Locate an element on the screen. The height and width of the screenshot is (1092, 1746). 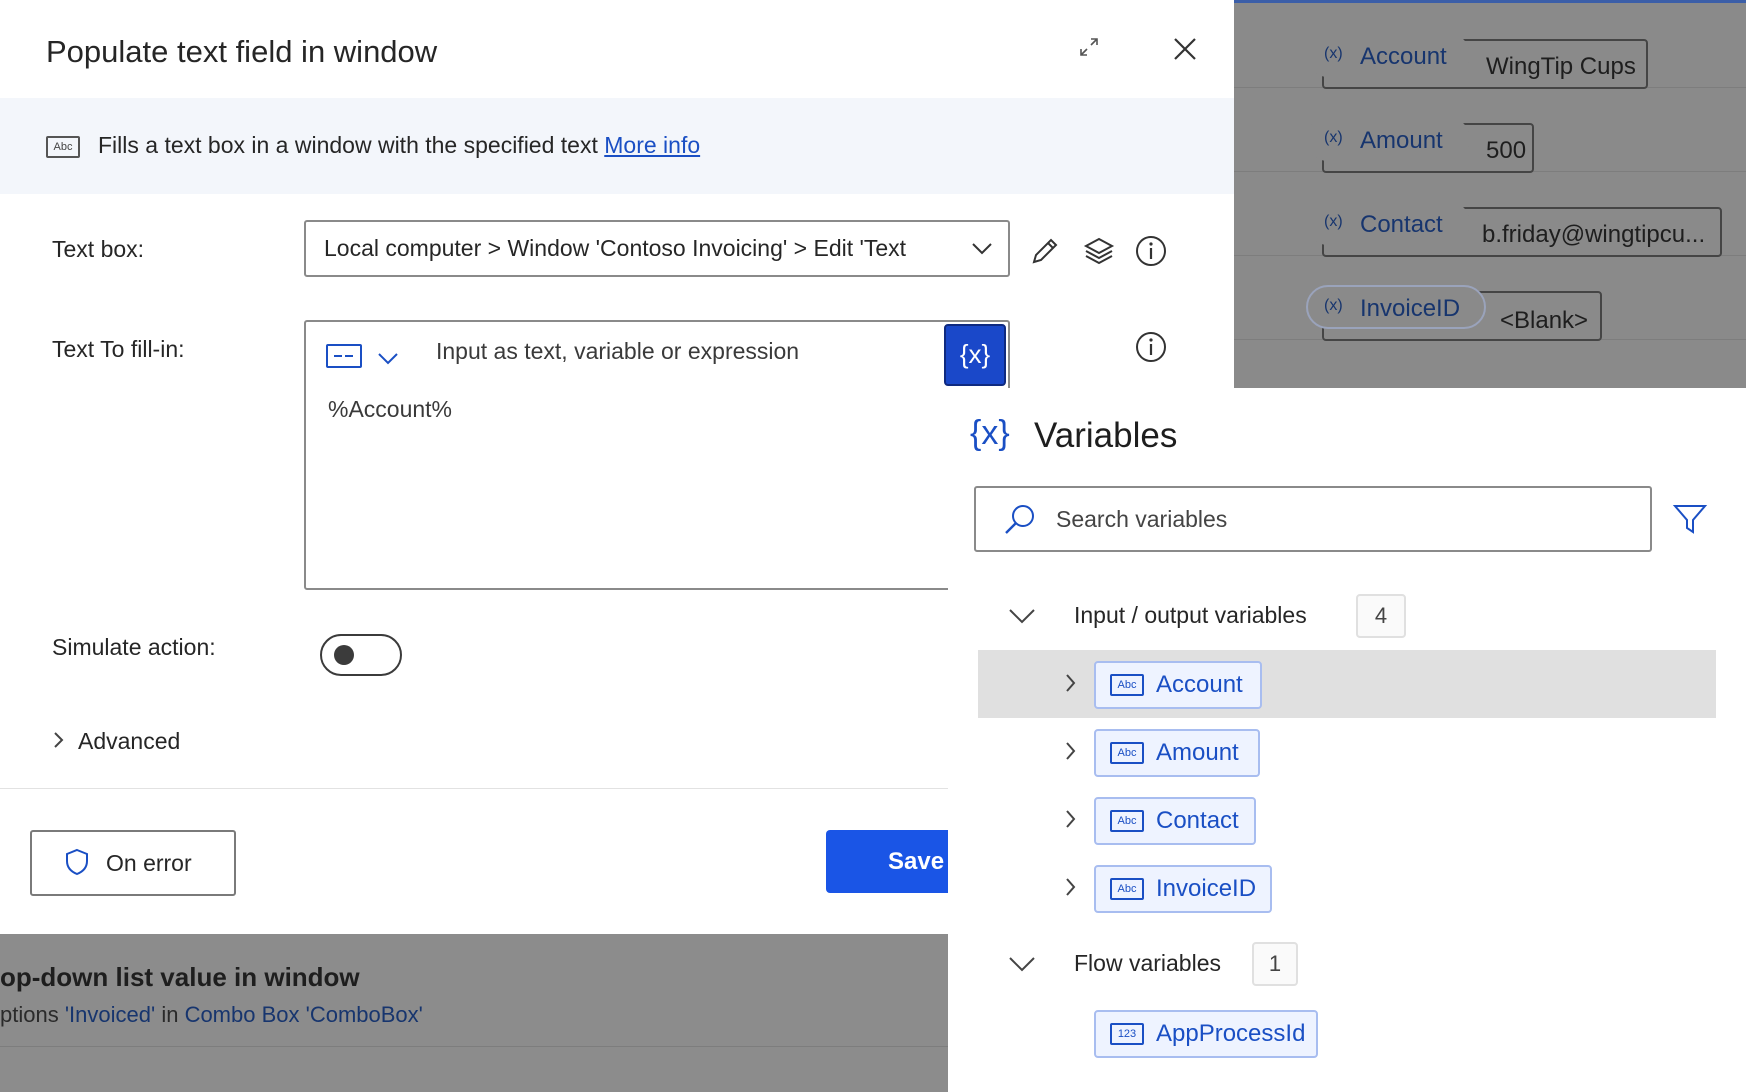
variable-chip-contact: Abc Contact is located at coordinates (1175, 821).